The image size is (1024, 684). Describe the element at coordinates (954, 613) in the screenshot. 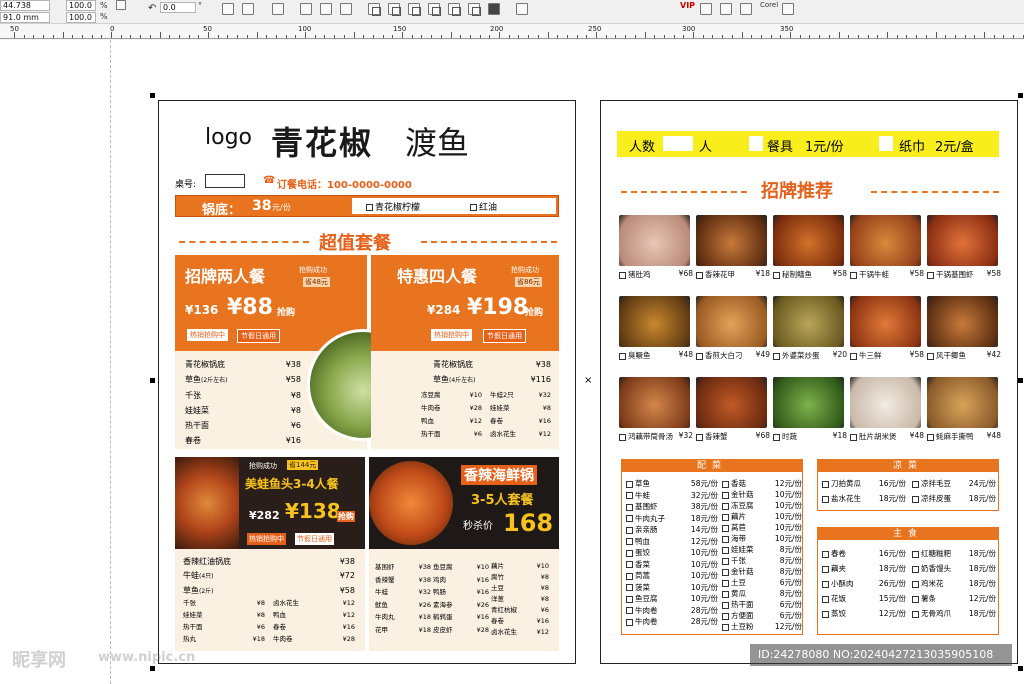

I see `menu-check-item: 无骨鸡爪 18元/份` at that location.